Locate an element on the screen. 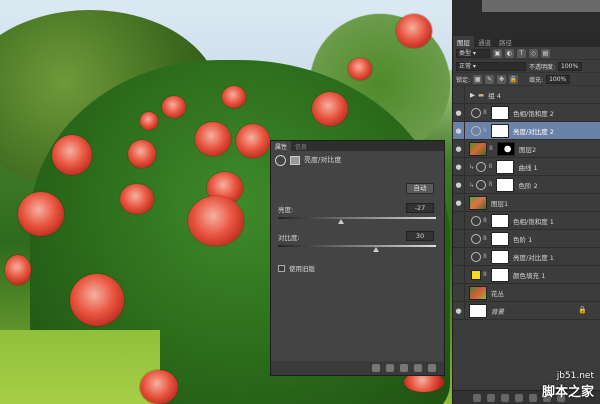  mask-icon is located at coordinates (295, 160).